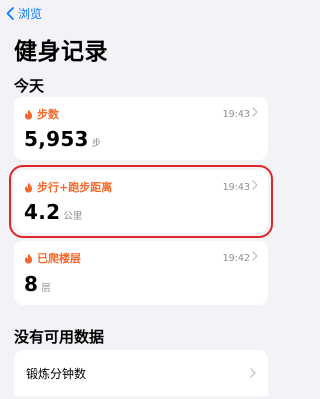 The height and width of the screenshot is (399, 320). Describe the element at coordinates (29, 86) in the screenshot. I see `section-header-today: 今天` at that location.